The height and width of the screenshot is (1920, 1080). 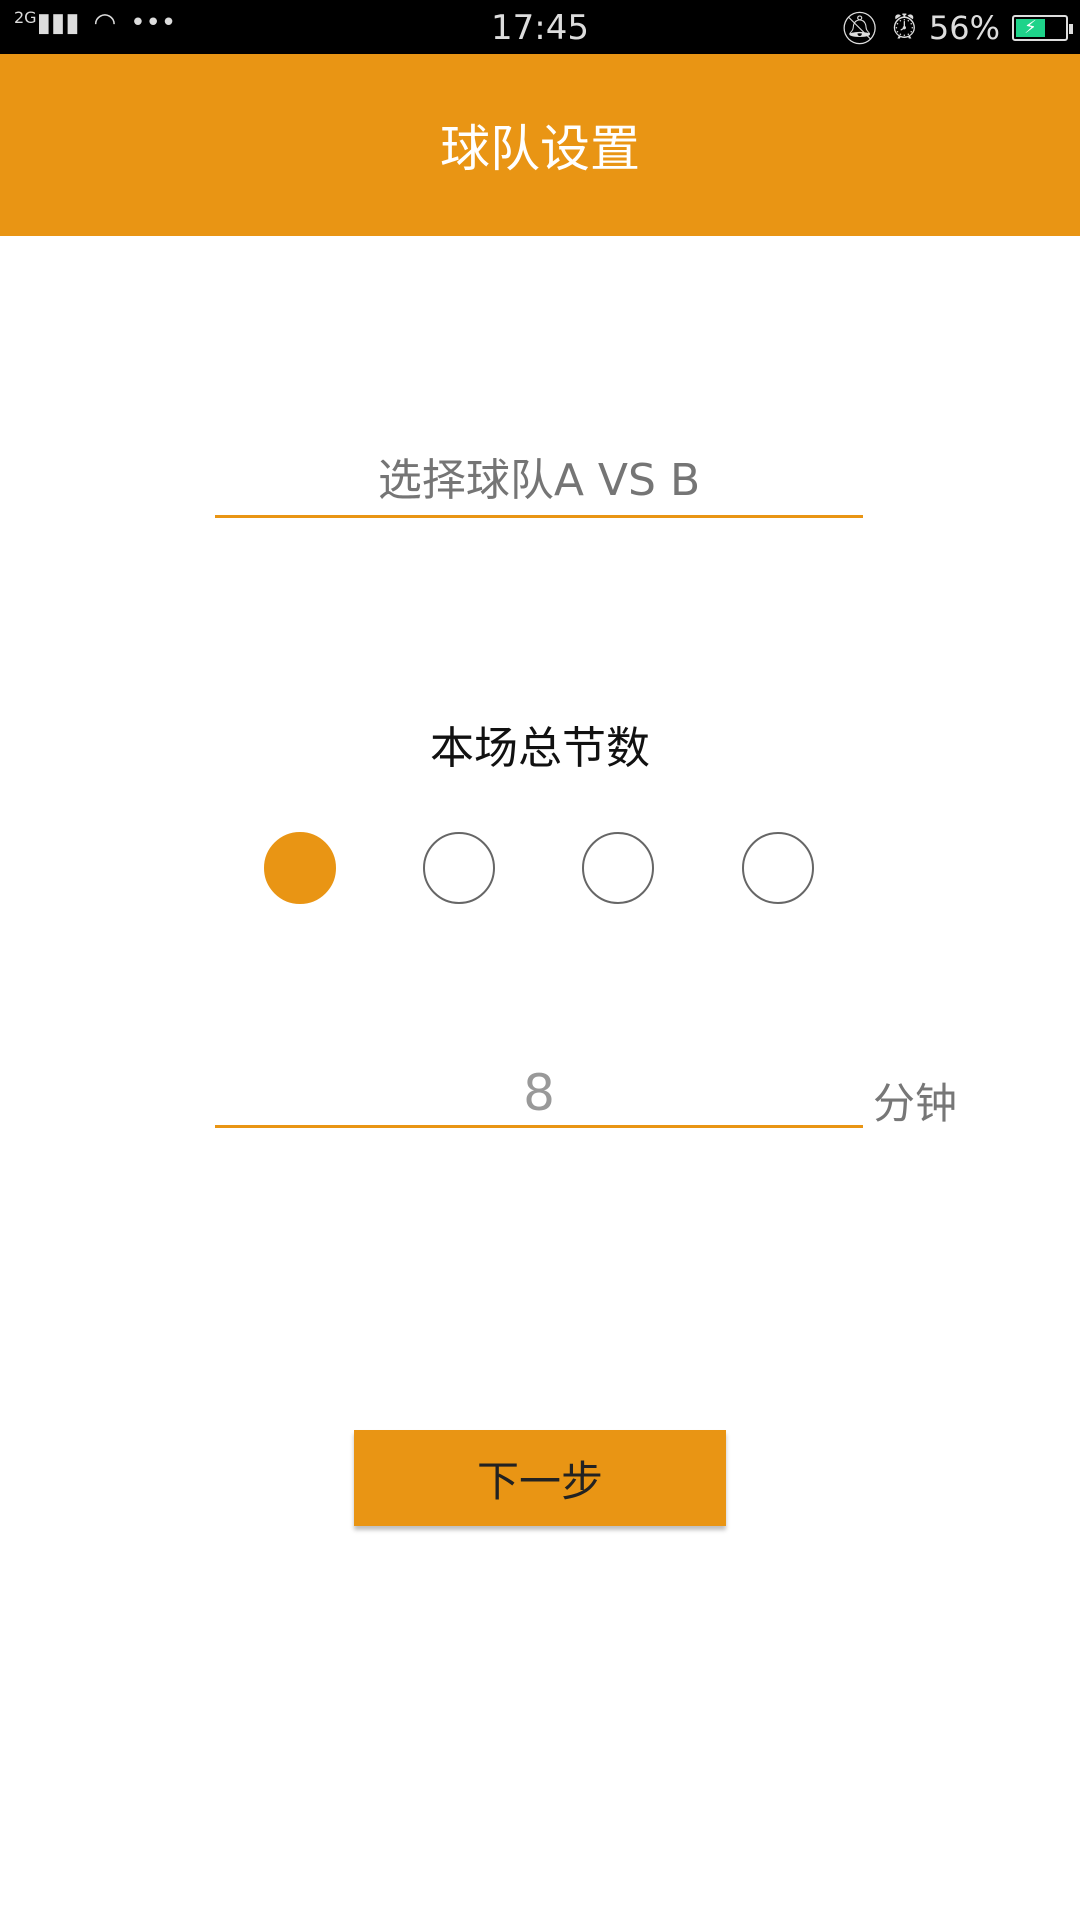 I want to click on app-bar: 球队设置, so click(x=540, y=145).